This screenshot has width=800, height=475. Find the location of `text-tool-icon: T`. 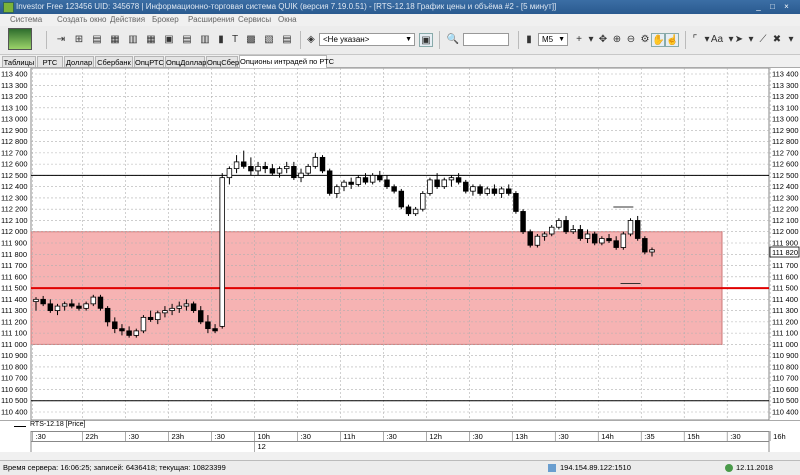

text-tool-icon: T is located at coordinates (235, 40).